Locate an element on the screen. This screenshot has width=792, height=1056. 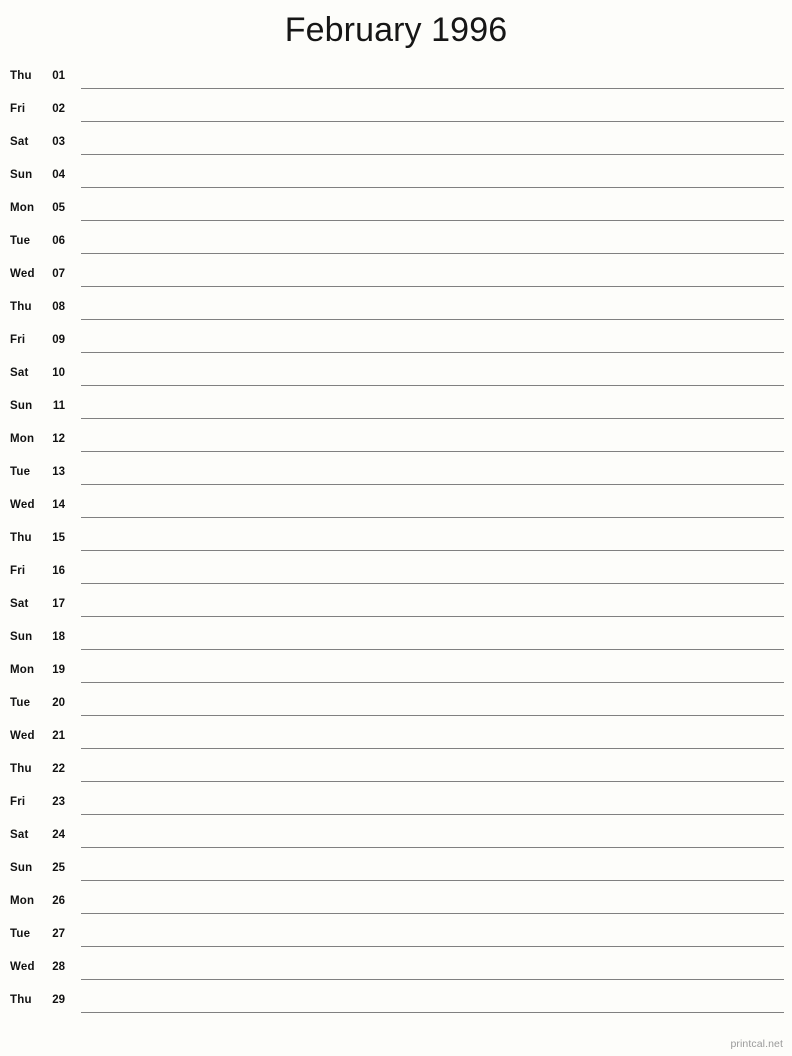
day-row: Tue 27 is located at coordinates (396, 935).